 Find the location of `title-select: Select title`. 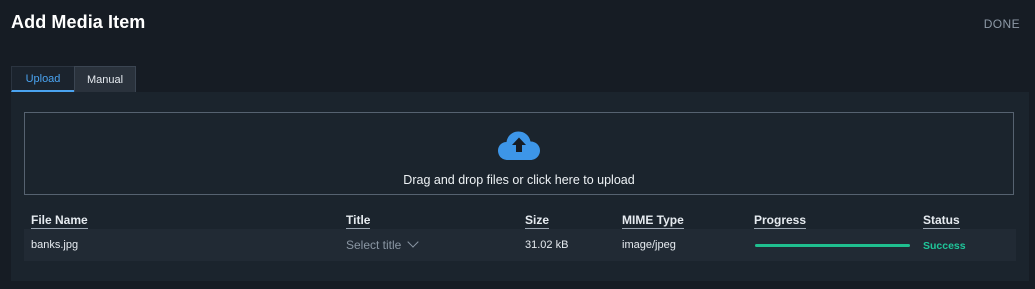

title-select: Select title is located at coordinates (383, 244).